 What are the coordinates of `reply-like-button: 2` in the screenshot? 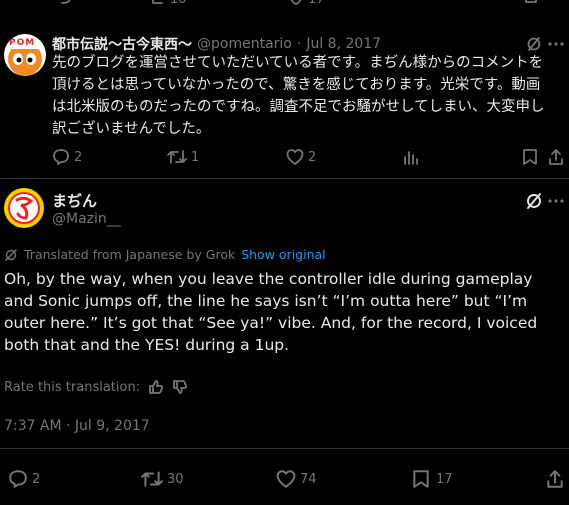 It's located at (301, 157).